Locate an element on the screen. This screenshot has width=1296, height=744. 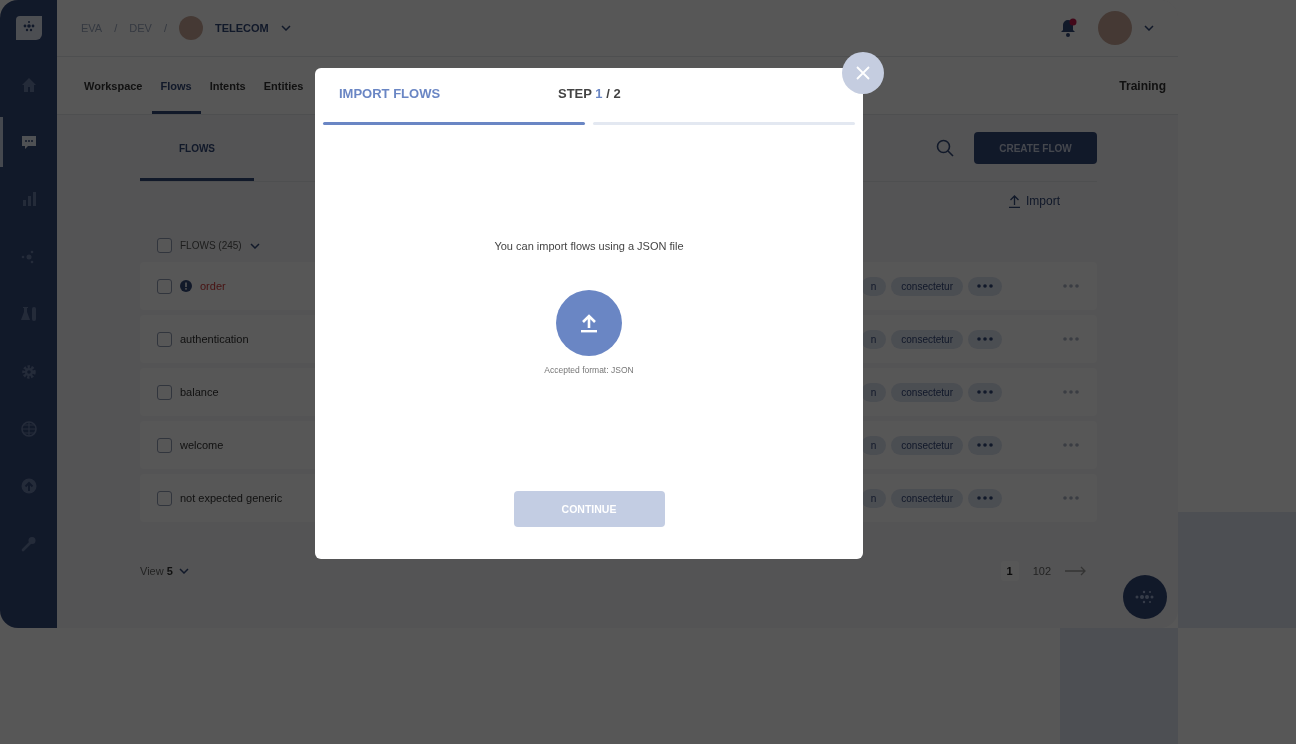
flow-name: not expected generic is located at coordinates (231, 498).